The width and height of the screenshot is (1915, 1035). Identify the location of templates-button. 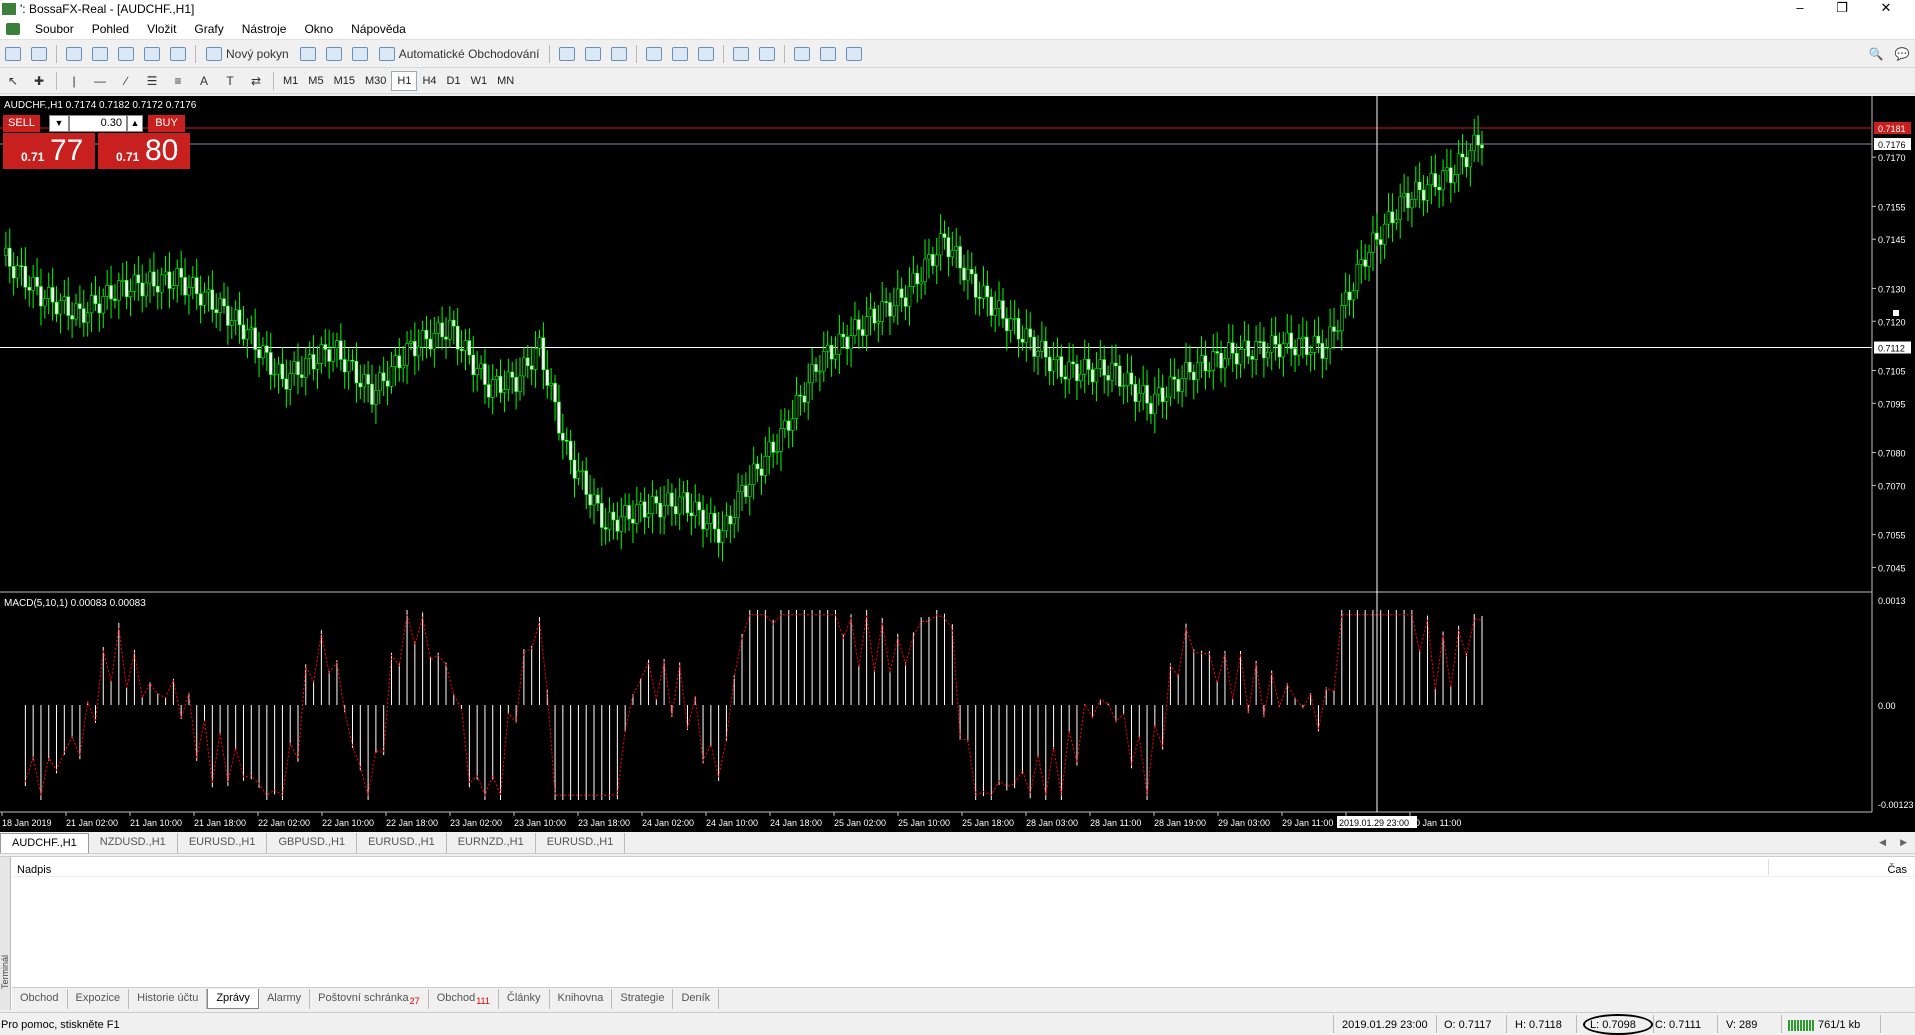
(854, 54).